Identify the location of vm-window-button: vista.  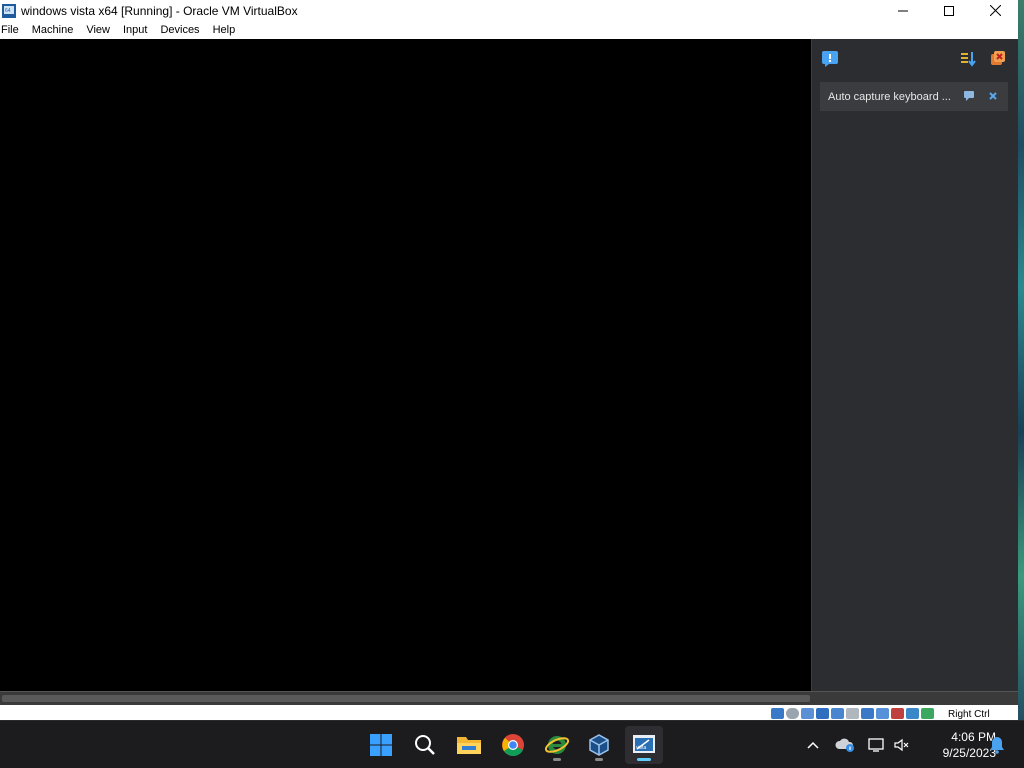
(644, 745).